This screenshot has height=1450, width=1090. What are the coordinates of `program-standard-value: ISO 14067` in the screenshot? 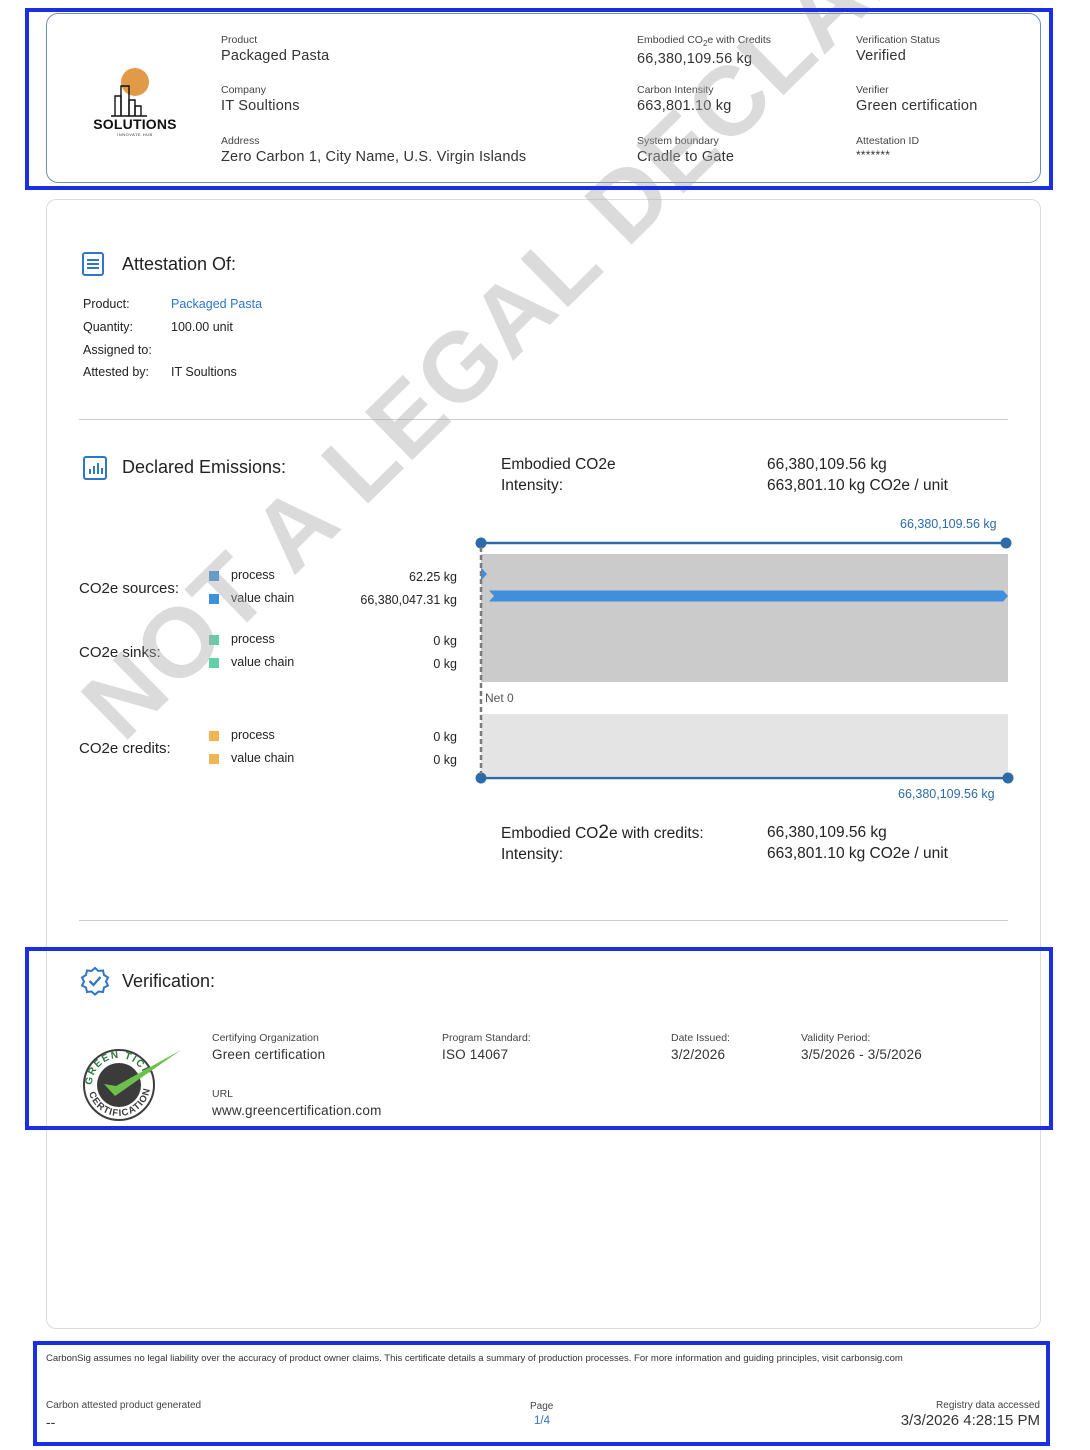 It's located at (475, 1054).